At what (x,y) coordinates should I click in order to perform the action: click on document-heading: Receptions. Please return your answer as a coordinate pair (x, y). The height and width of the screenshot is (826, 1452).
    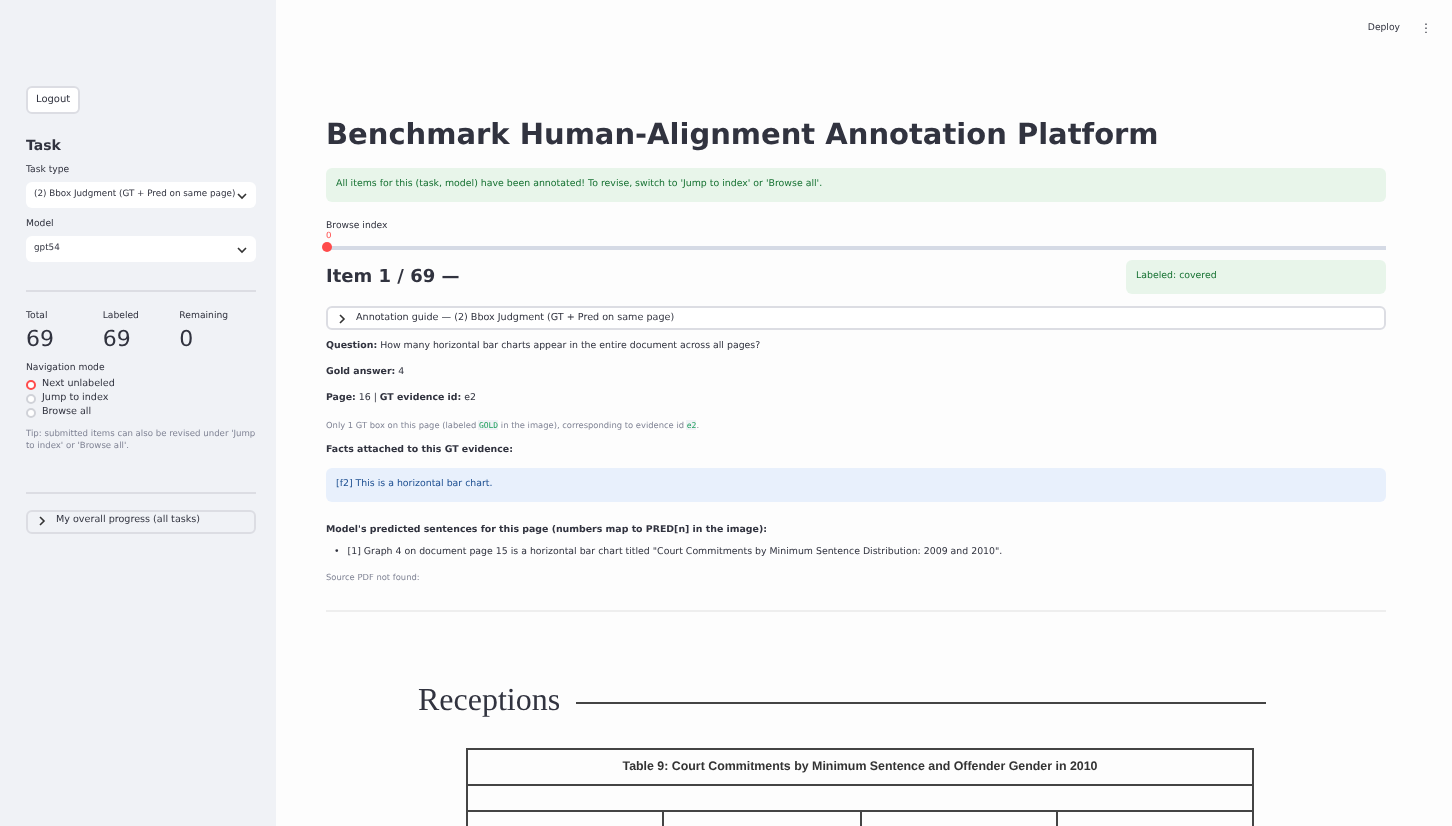
    Looking at the image, I should click on (489, 702).